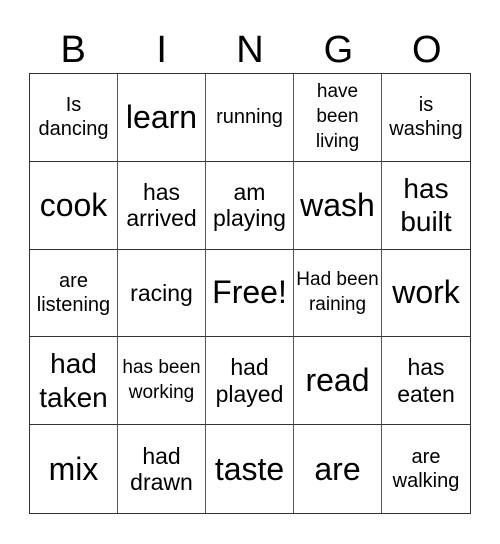 The width and height of the screenshot is (500, 544). Describe the element at coordinates (250, 118) in the screenshot. I see `bingo-cell: running` at that location.